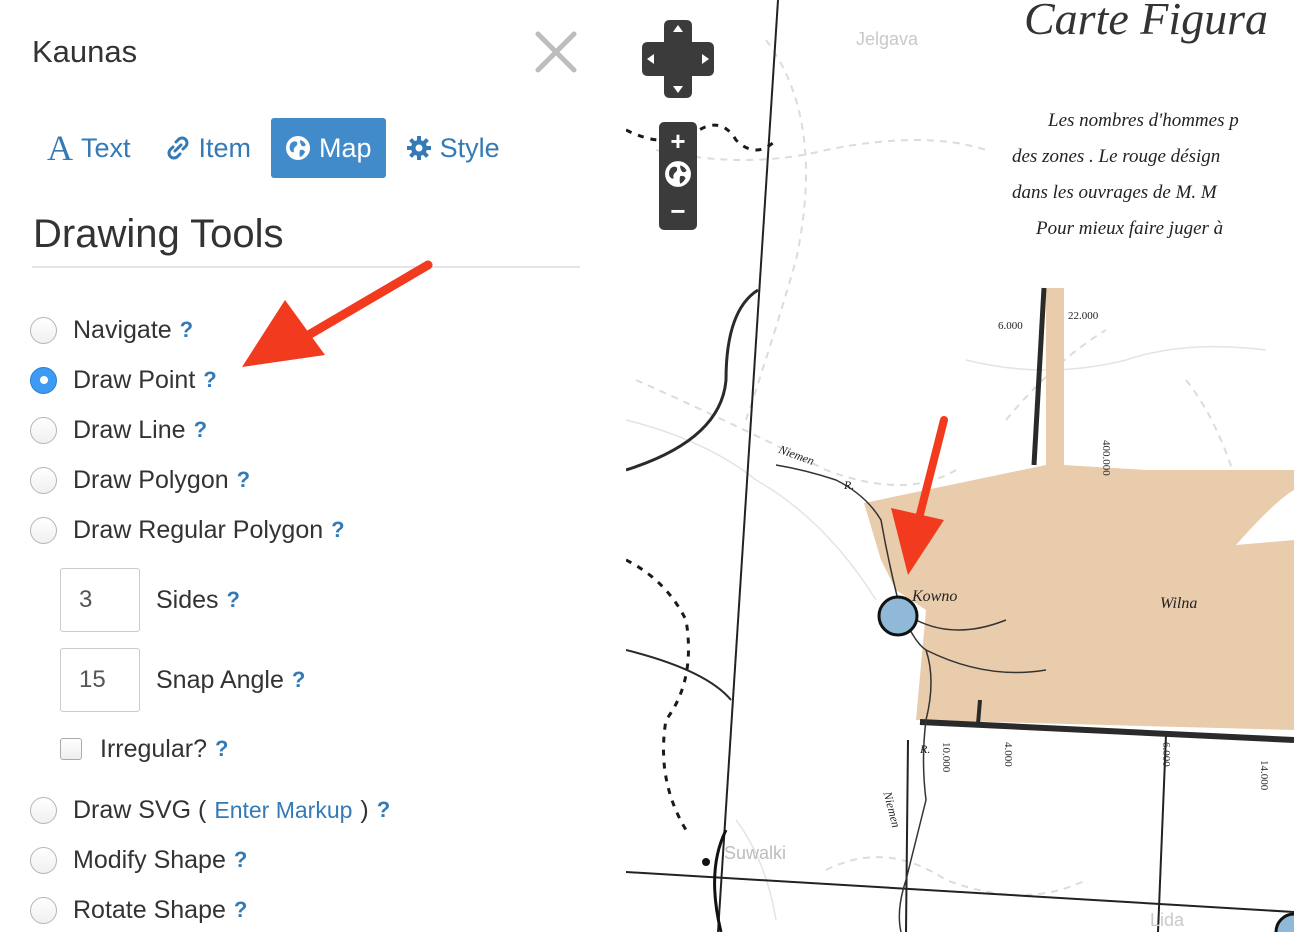 This screenshot has width=1294, height=932. I want to click on radio-draw-line, so click(43, 430).